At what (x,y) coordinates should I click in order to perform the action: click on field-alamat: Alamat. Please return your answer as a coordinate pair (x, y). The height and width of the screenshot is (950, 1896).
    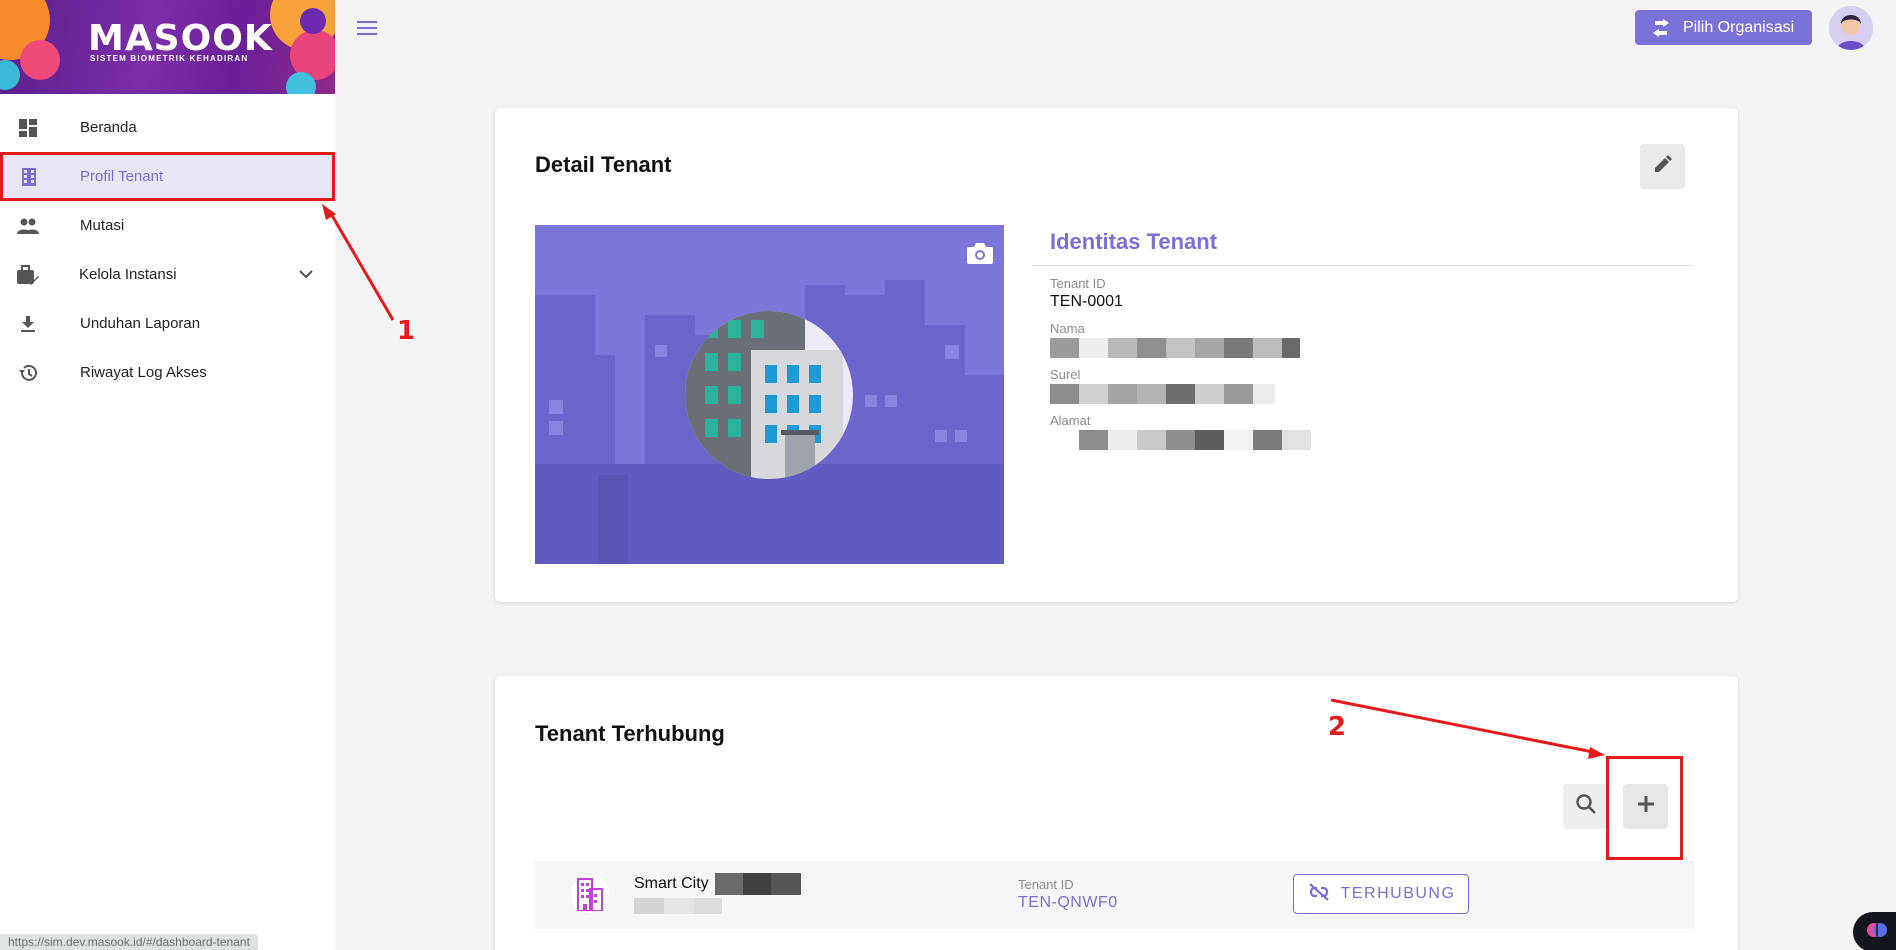
    Looking at the image, I should click on (1362, 431).